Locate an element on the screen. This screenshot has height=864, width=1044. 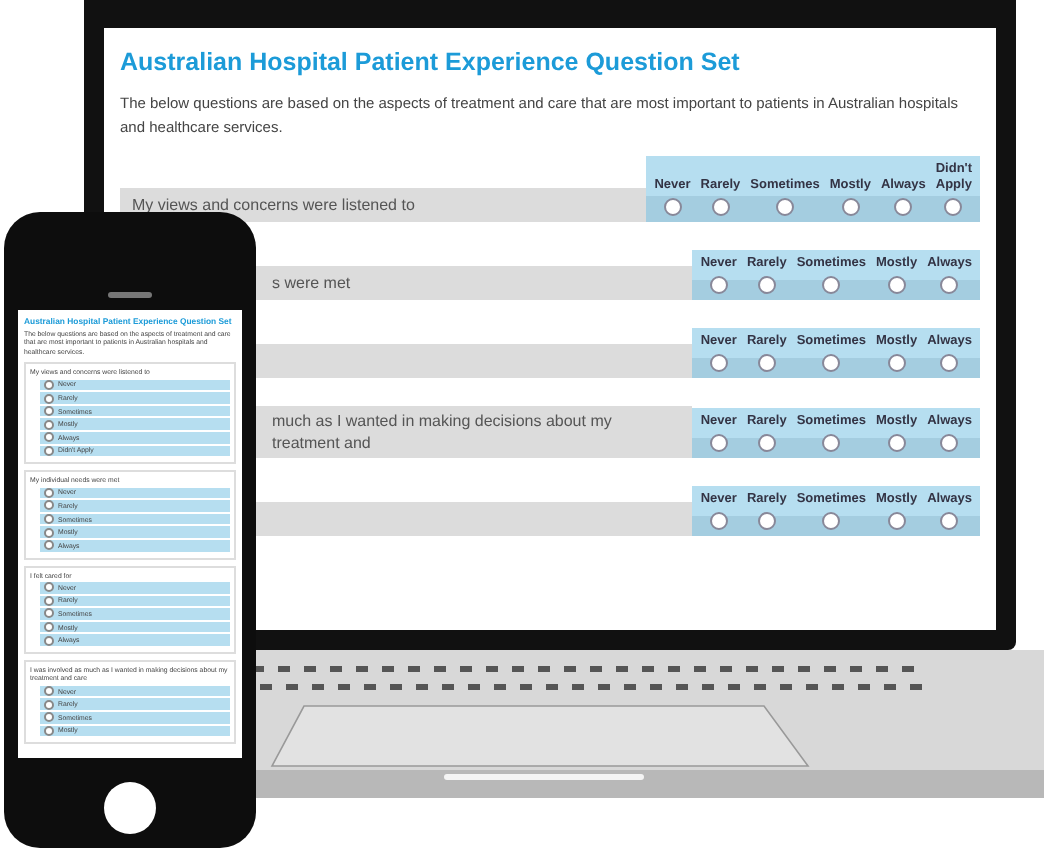
question-text: much as I wanted in making decisions about my treatment and is located at coordinates (443, 432).